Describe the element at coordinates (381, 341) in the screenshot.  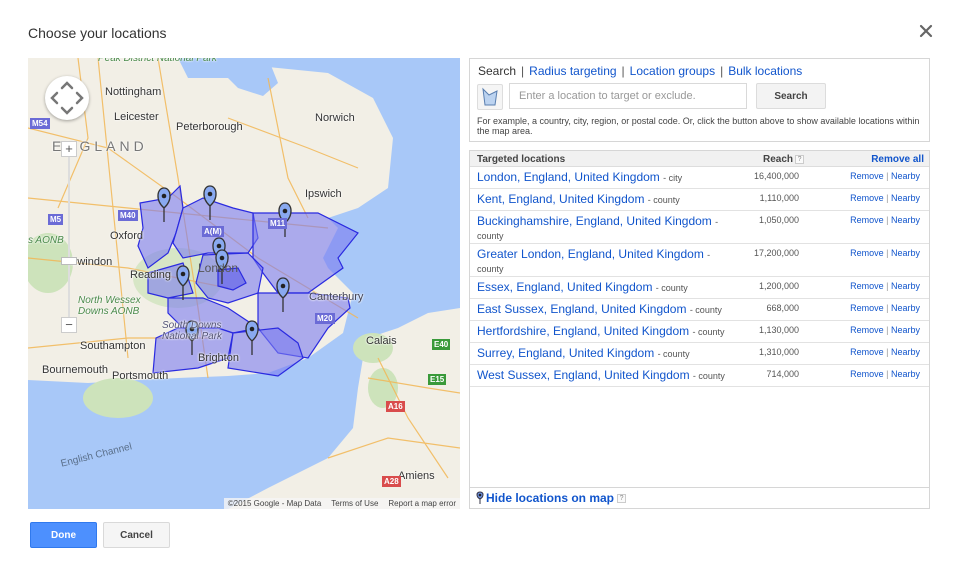
I see `map-label-calais: Calais` at that location.